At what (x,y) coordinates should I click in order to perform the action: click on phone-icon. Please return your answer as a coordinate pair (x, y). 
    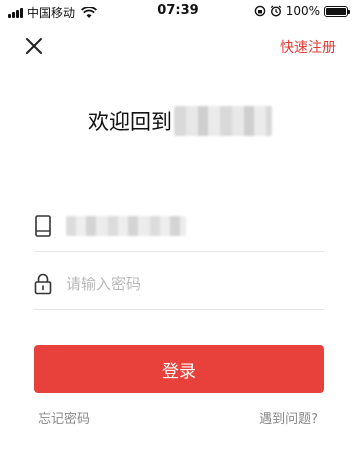
    Looking at the image, I should click on (43, 225).